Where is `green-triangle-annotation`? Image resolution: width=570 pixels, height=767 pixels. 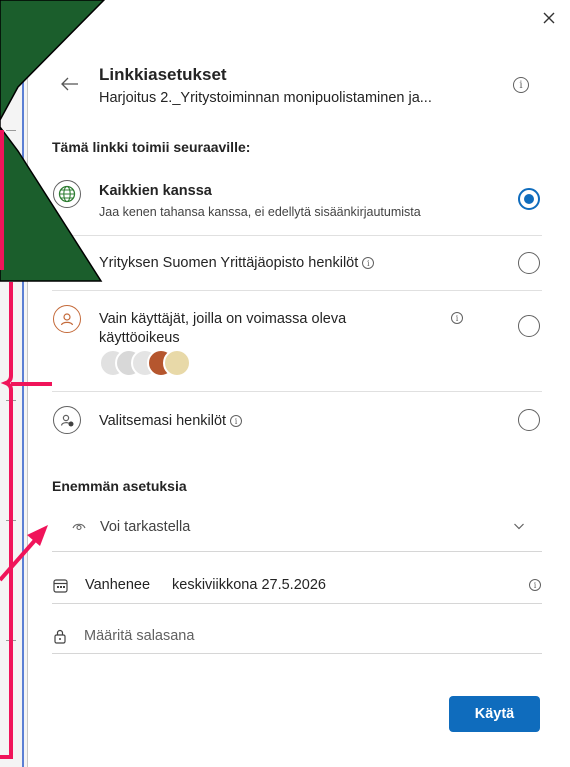 green-triangle-annotation is located at coordinates (53, 141).